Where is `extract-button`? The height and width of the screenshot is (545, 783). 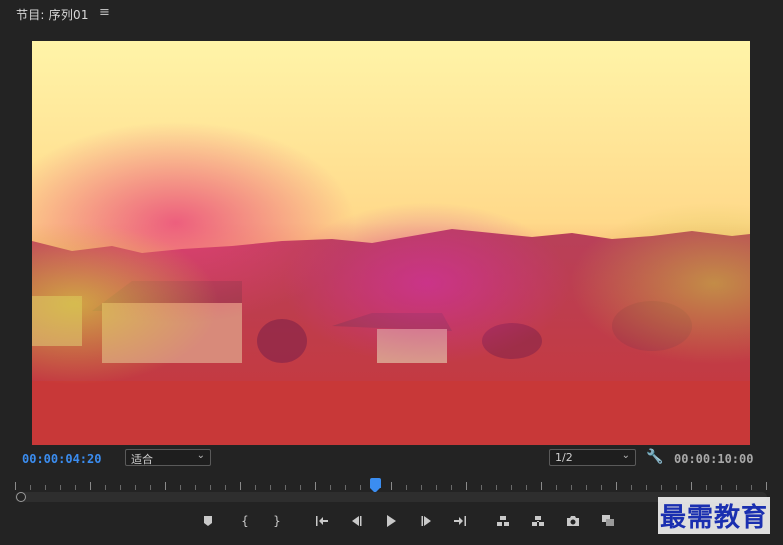
extract-button is located at coordinates (538, 521).